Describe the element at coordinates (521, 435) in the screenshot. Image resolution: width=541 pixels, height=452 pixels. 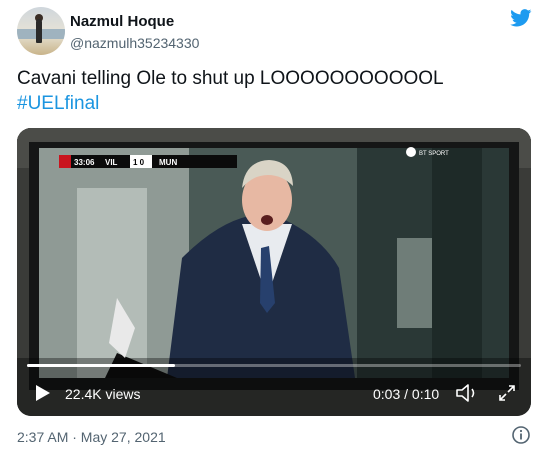
I see `info-icon` at that location.